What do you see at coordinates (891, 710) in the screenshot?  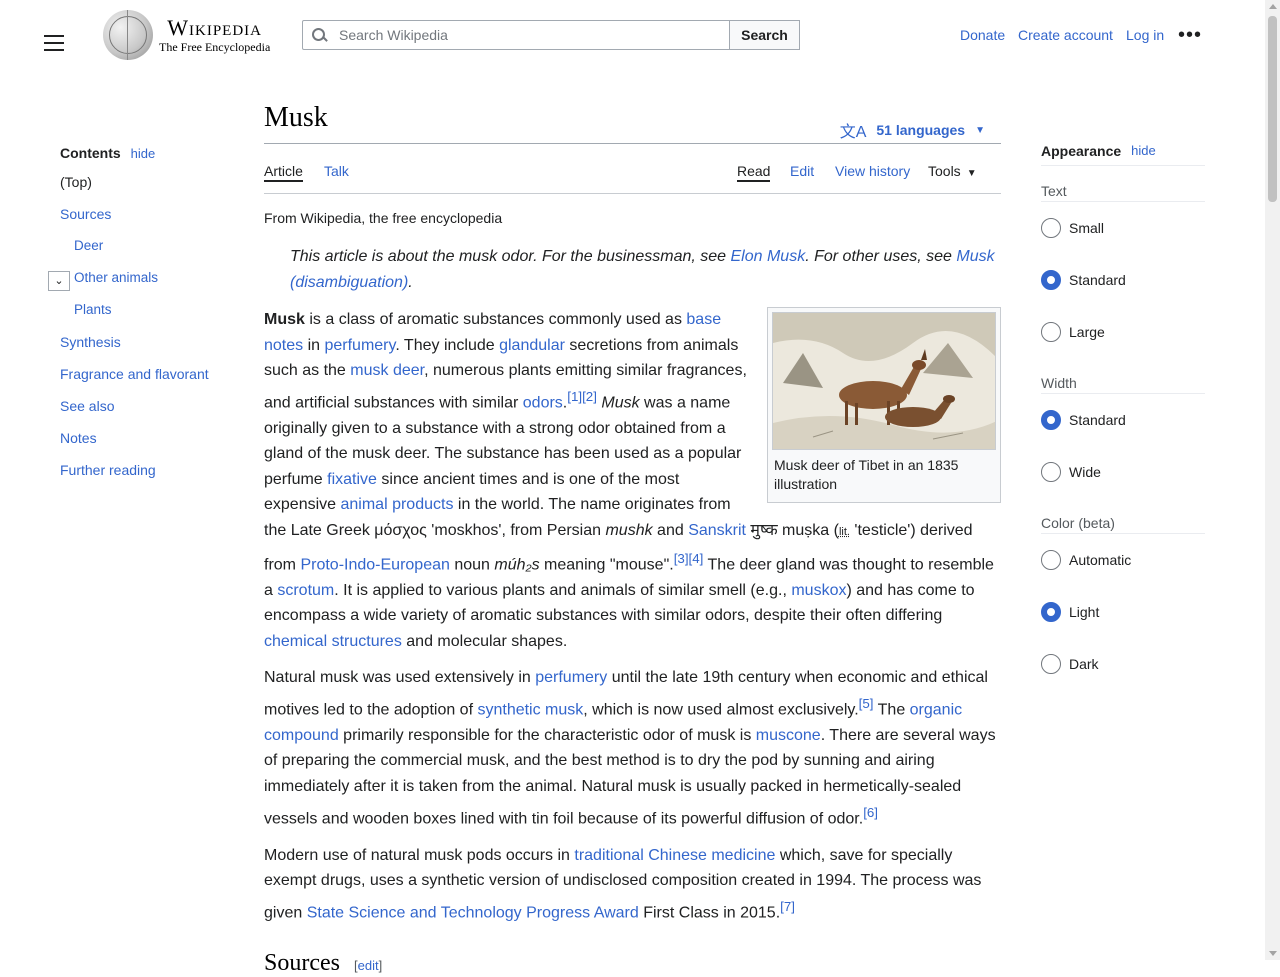 I see `text: The` at bounding box center [891, 710].